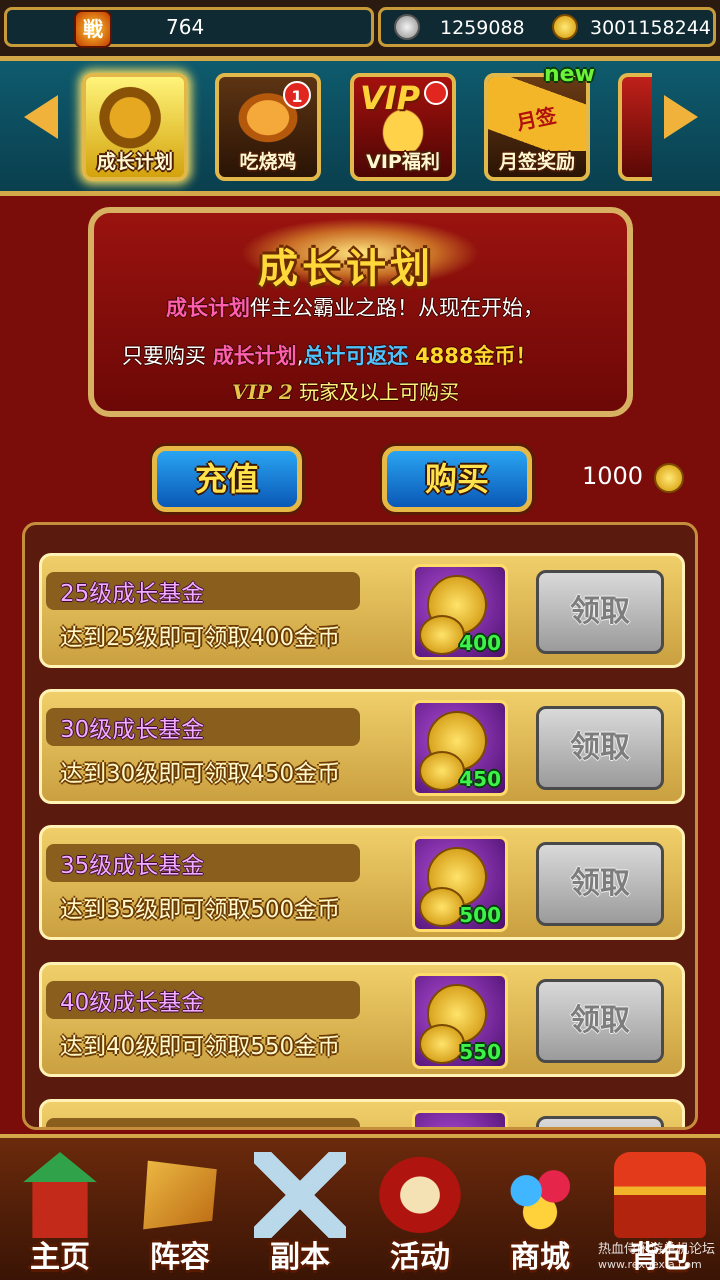  Describe the element at coordinates (436, 93) in the screenshot. I see `notification-dot` at that location.